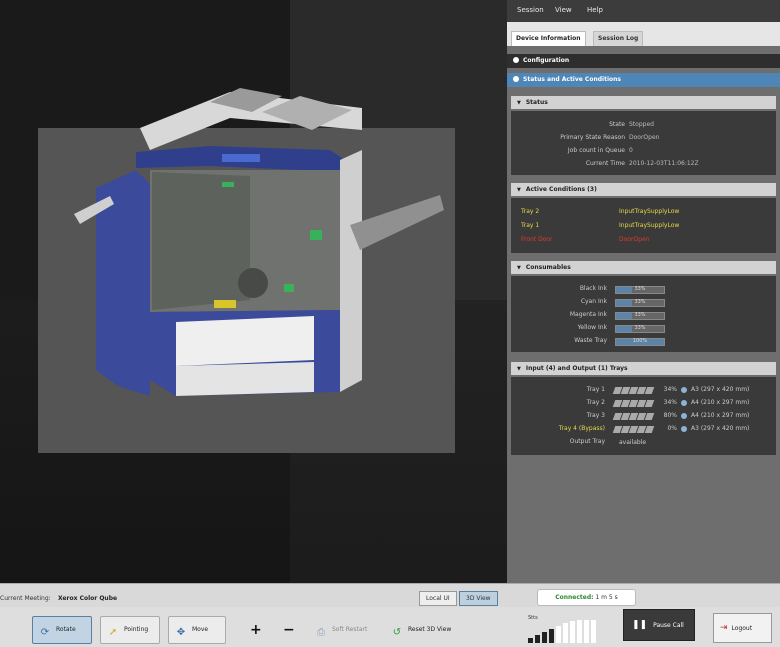  What do you see at coordinates (516, 79) in the screenshot?
I see `expand-icon` at bounding box center [516, 79].